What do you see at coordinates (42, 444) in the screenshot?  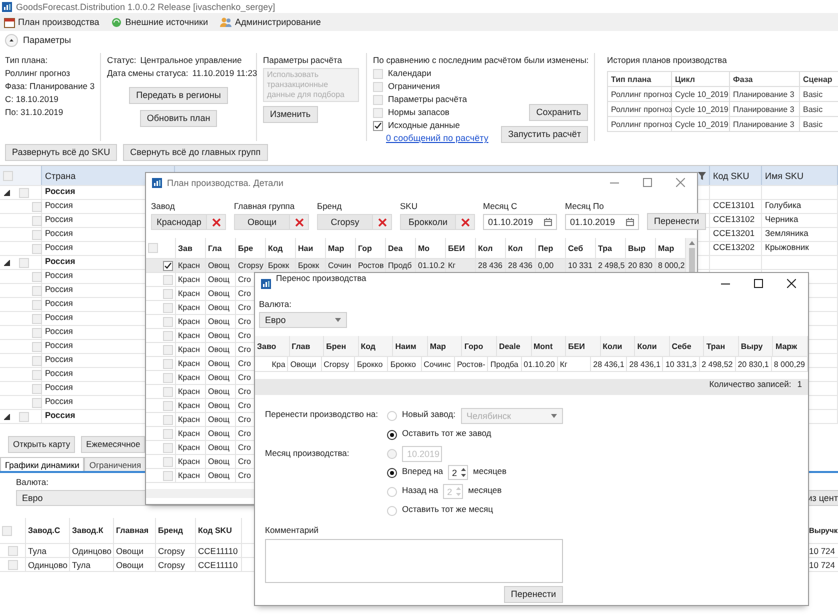 I see `action-button: Открыть карту` at bounding box center [42, 444].